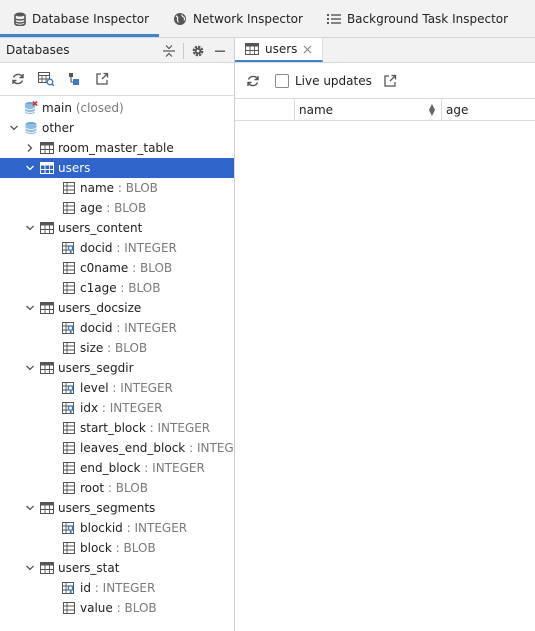 This screenshot has width=535, height=631. What do you see at coordinates (368, 109) in the screenshot?
I see `column-header-name: name ▲ ▼` at bounding box center [368, 109].